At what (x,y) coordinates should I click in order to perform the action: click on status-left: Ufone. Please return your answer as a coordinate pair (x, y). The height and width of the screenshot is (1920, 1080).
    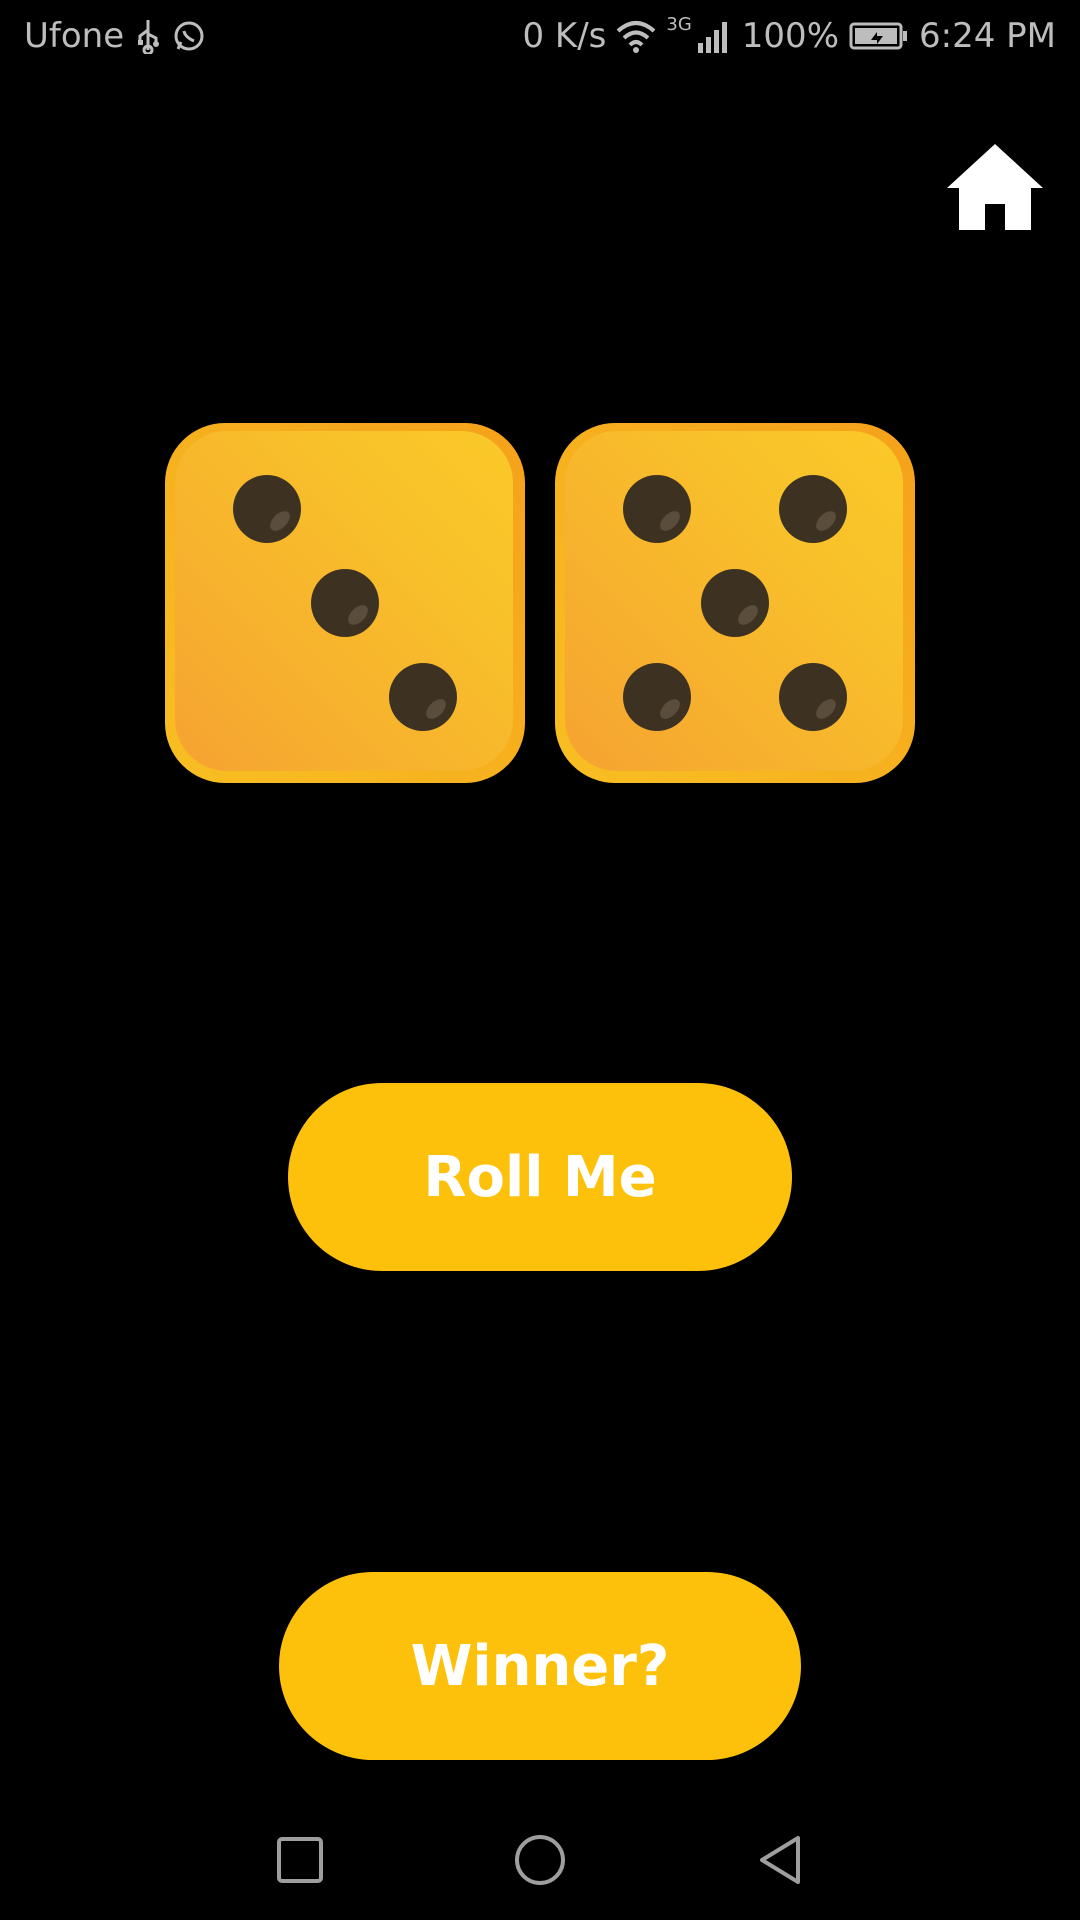
    Looking at the image, I should click on (115, 36).